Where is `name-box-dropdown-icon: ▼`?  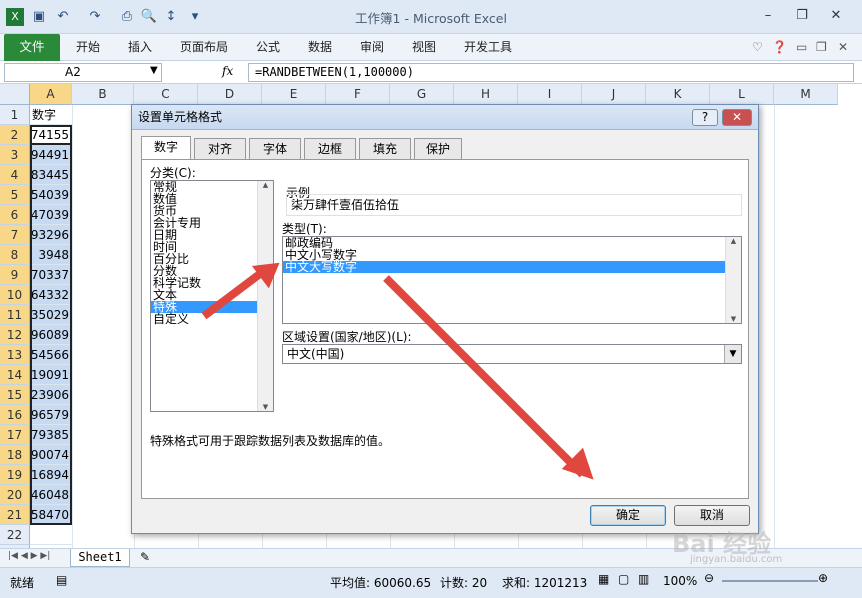 name-box-dropdown-icon: ▼ is located at coordinates (154, 70).